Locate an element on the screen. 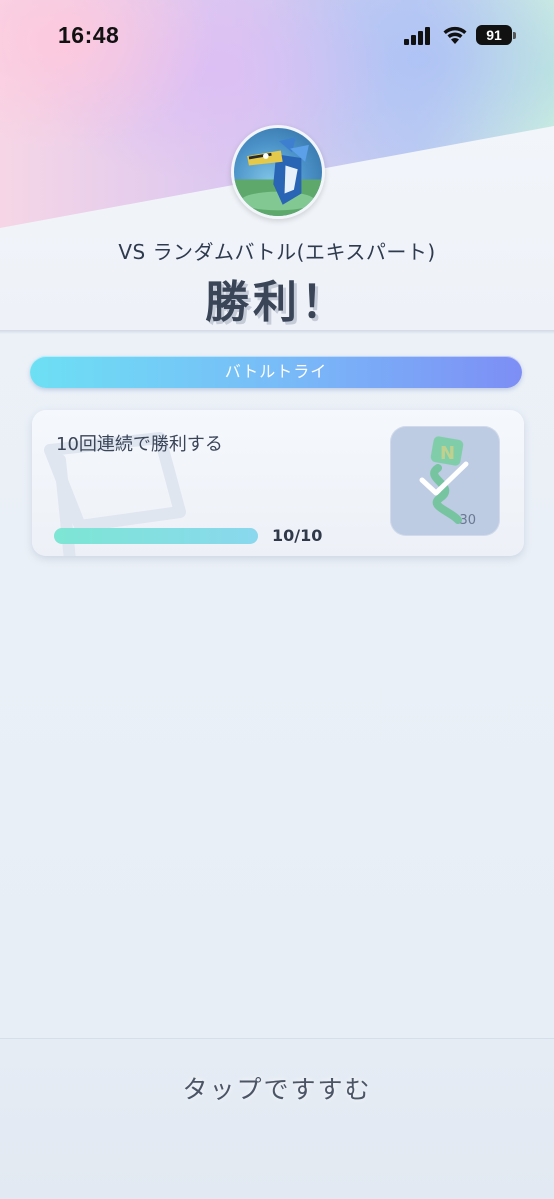 The width and height of the screenshot is (554, 1199). reward-item: N 30 is located at coordinates (445, 481).